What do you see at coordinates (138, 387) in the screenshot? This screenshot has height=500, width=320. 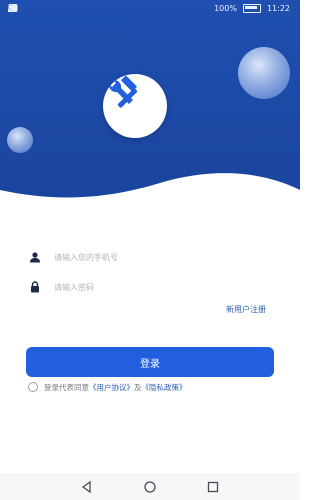 I see `agreement-and: 及` at bounding box center [138, 387].